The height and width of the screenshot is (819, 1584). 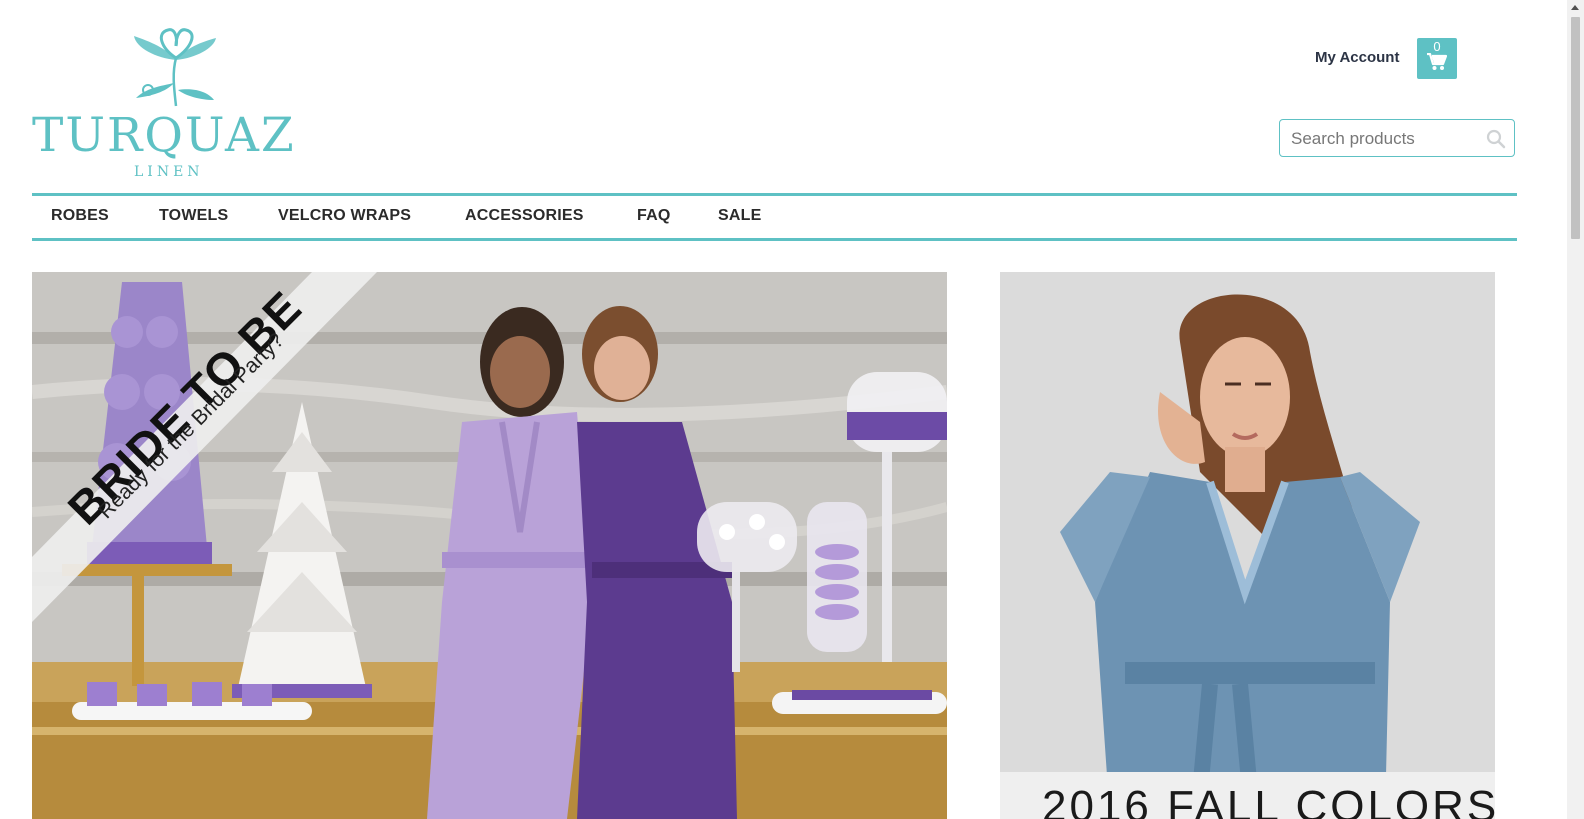 I want to click on scroll-up-arrow-icon, so click(x=1575, y=7).